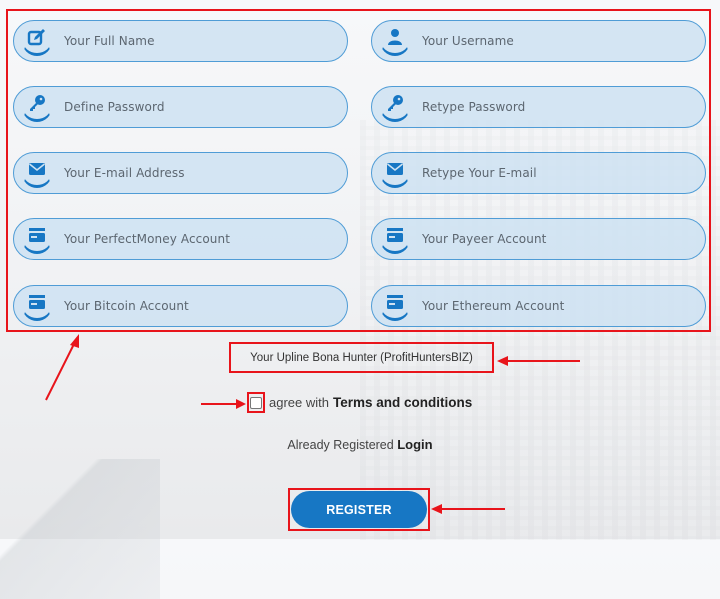  What do you see at coordinates (493, 306) in the screenshot?
I see `ethereum-placeholder: Your Ethereum Account` at bounding box center [493, 306].